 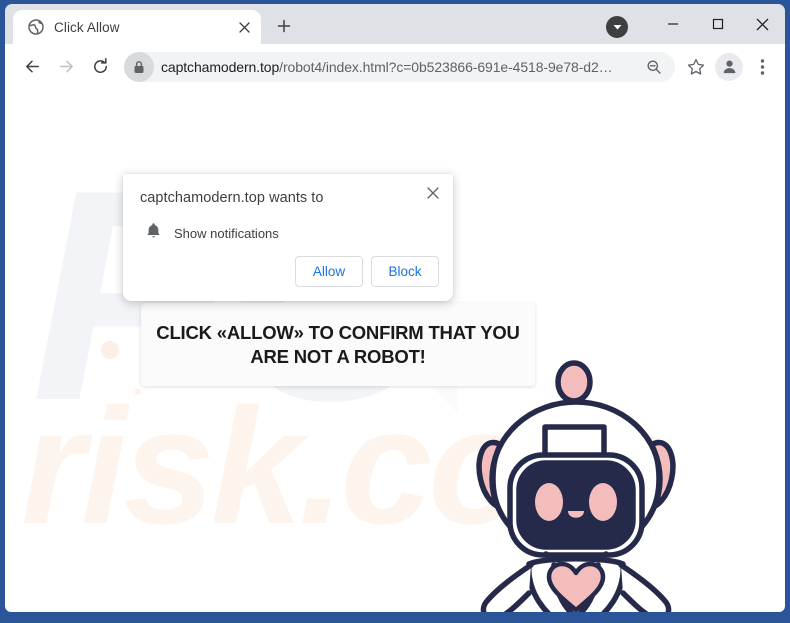 What do you see at coordinates (717, 24) in the screenshot?
I see `maximize-button` at bounding box center [717, 24].